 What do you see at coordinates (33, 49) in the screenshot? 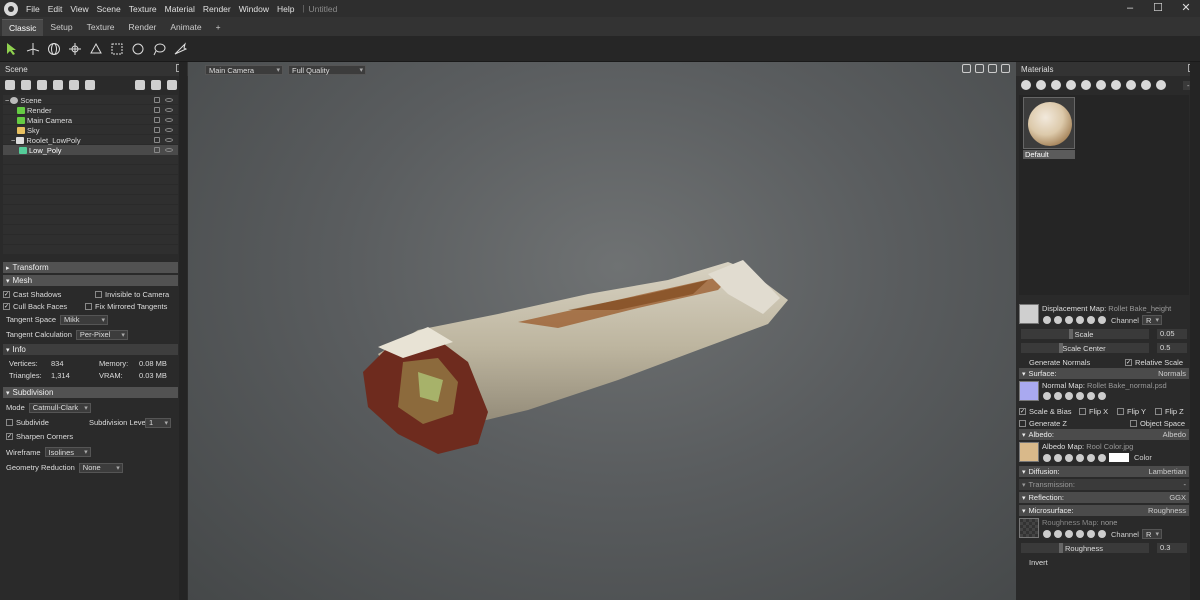
I see `move-icon` at bounding box center [33, 49].